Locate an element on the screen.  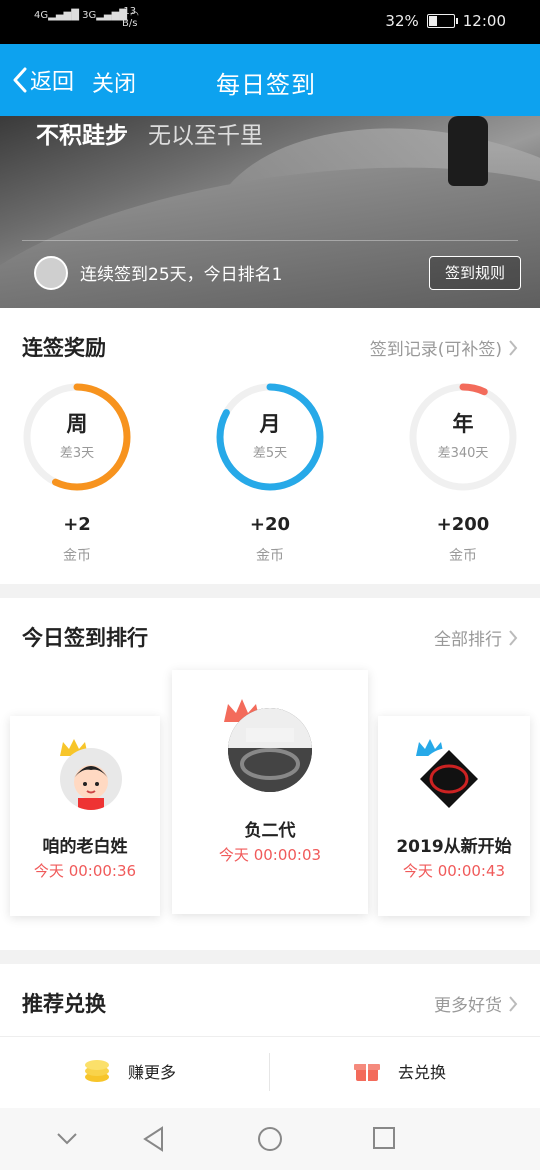
rank-name: 2019从新开始 is located at coordinates (454, 847).